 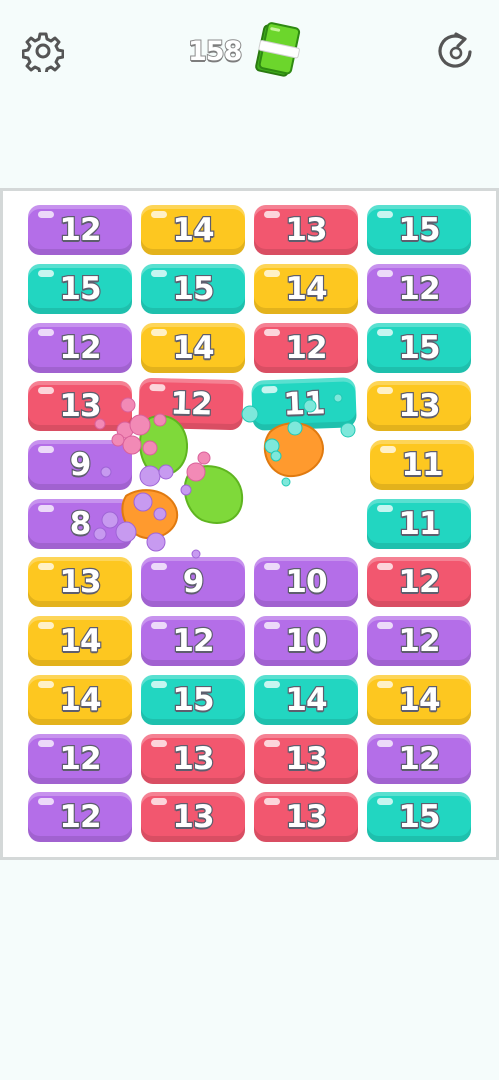 What do you see at coordinates (252, 52) in the screenshot?
I see `score-display: 158` at bounding box center [252, 52].